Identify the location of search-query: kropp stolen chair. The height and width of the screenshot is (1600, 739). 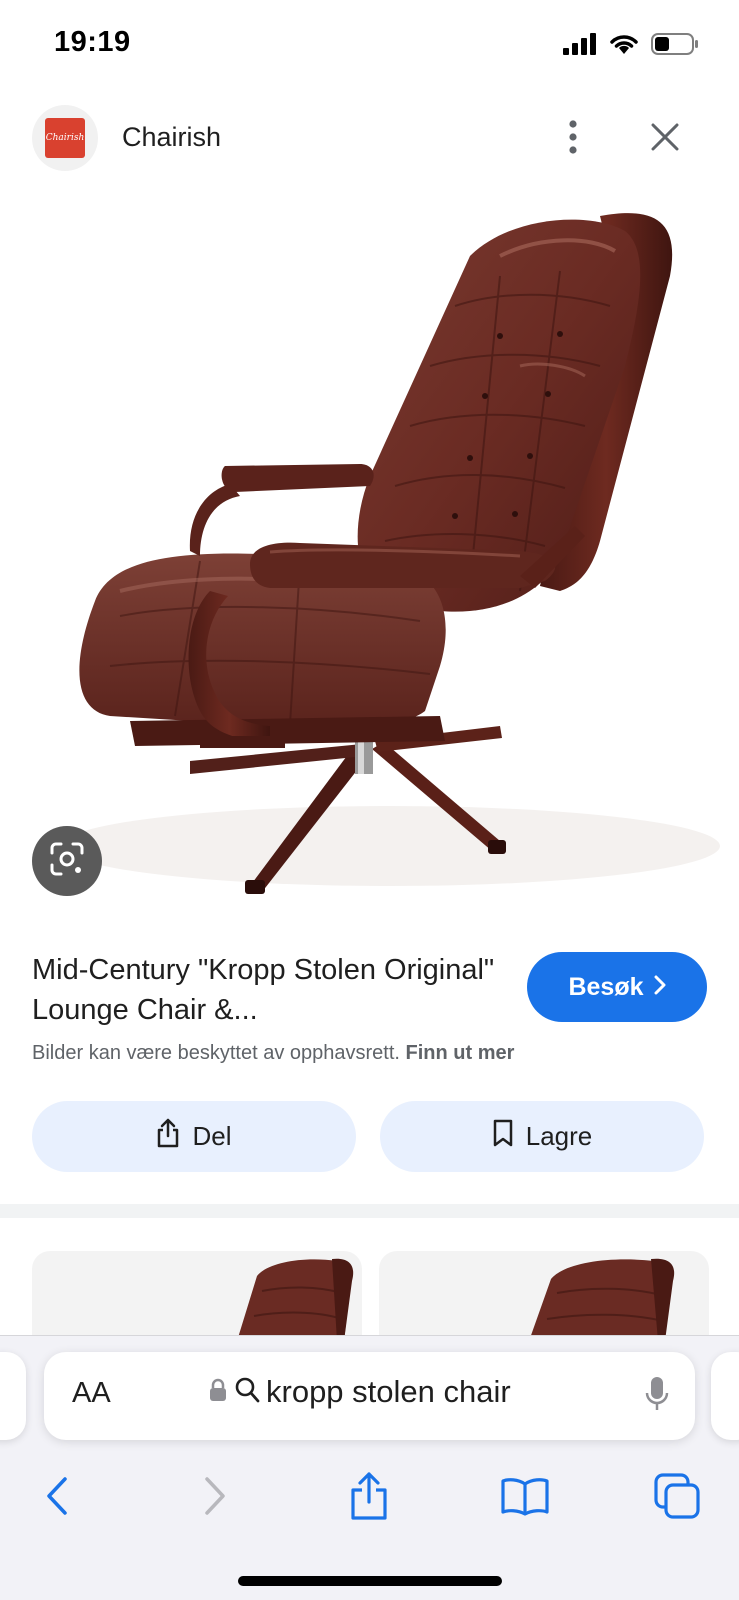
(388, 1391).